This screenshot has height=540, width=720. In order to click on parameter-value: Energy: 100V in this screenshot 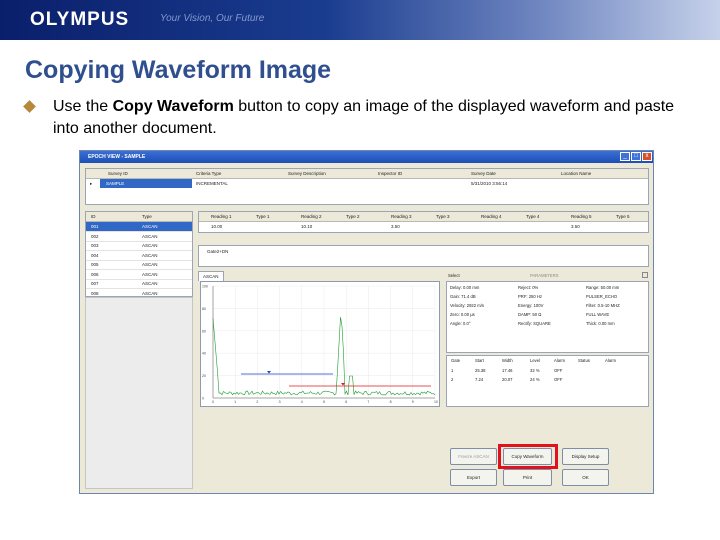, I will do `click(531, 305)`.